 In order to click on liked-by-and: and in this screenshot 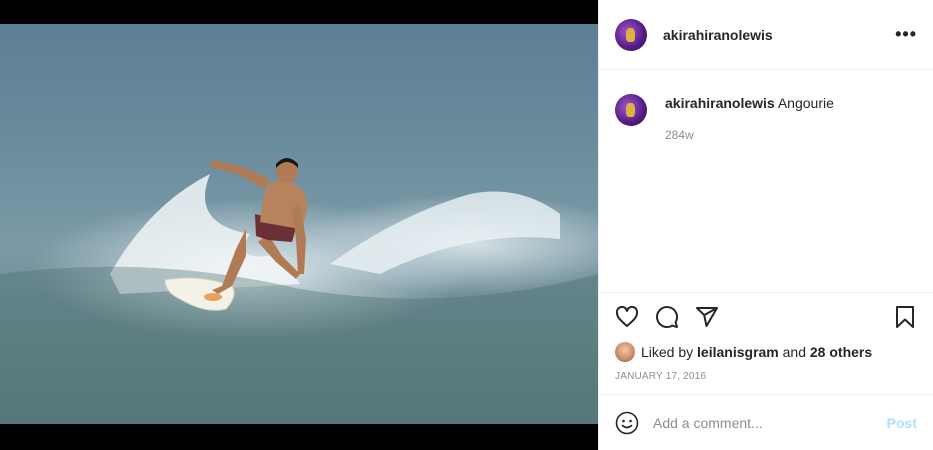, I will do `click(794, 352)`.